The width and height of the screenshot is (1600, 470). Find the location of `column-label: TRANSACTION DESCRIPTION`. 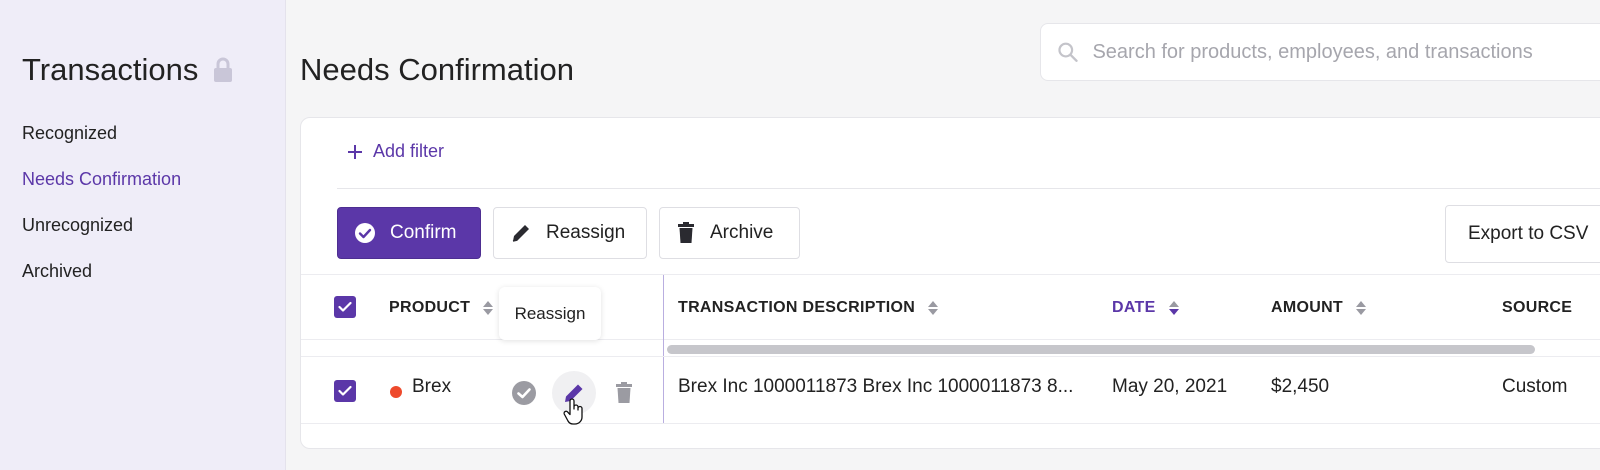

column-label: TRANSACTION DESCRIPTION is located at coordinates (797, 307).